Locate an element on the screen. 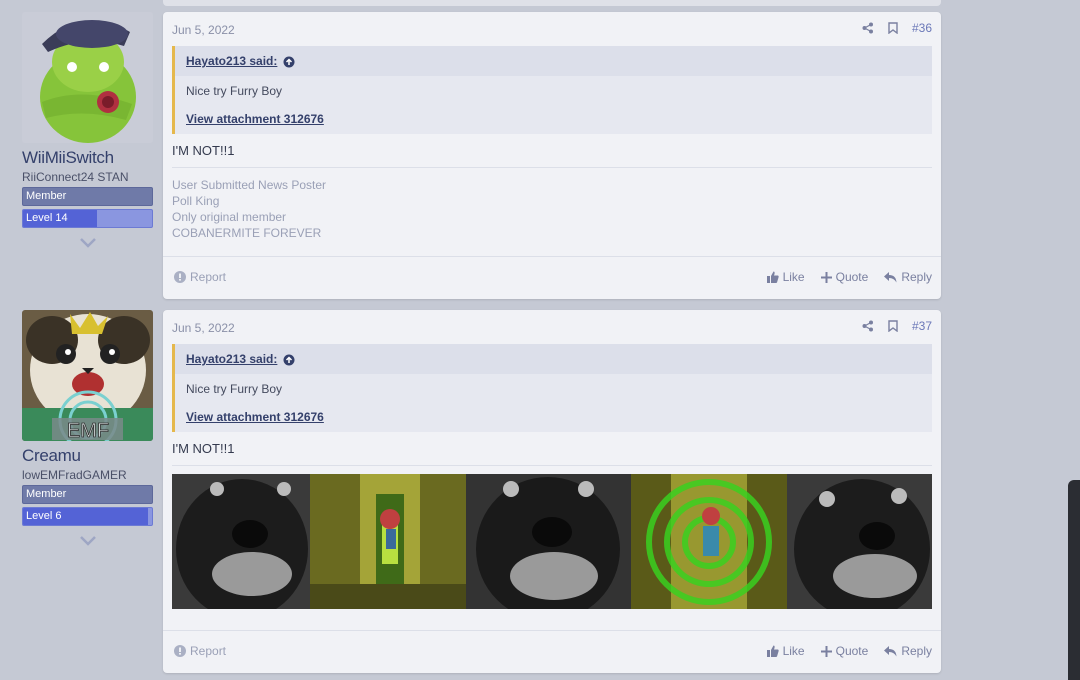 Image resolution: width=1080 pixels, height=680 pixels. scrollbar is located at coordinates (1074, 580).